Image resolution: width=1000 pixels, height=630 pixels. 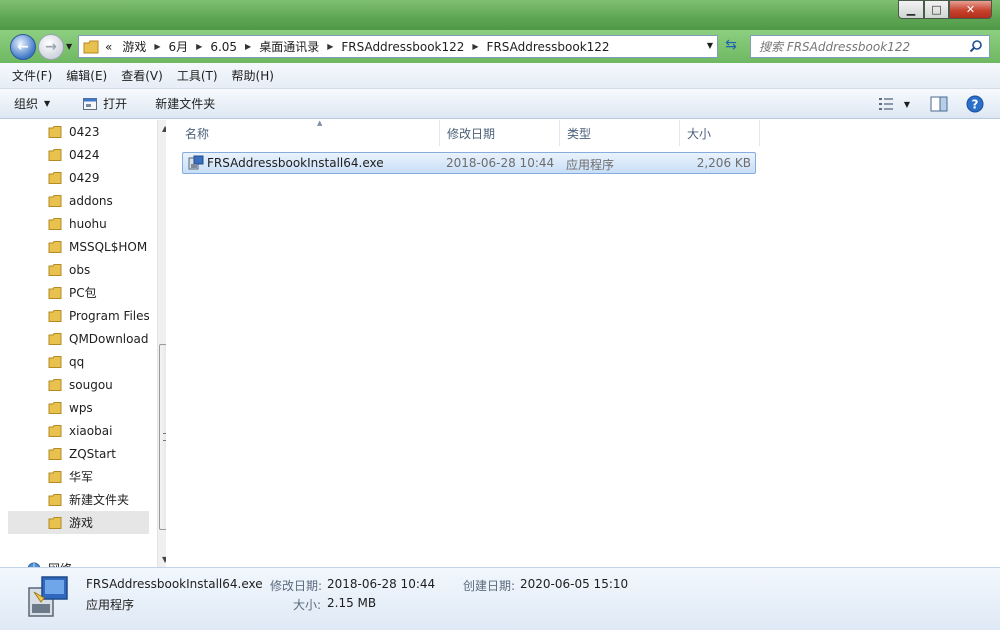 What do you see at coordinates (78, 407) in the screenshot?
I see `nav-folder-item: wps` at bounding box center [78, 407].